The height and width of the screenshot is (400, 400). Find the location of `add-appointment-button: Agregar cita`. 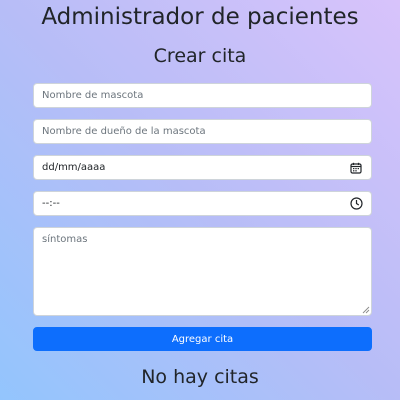

add-appointment-button: Agregar cita is located at coordinates (202, 339).